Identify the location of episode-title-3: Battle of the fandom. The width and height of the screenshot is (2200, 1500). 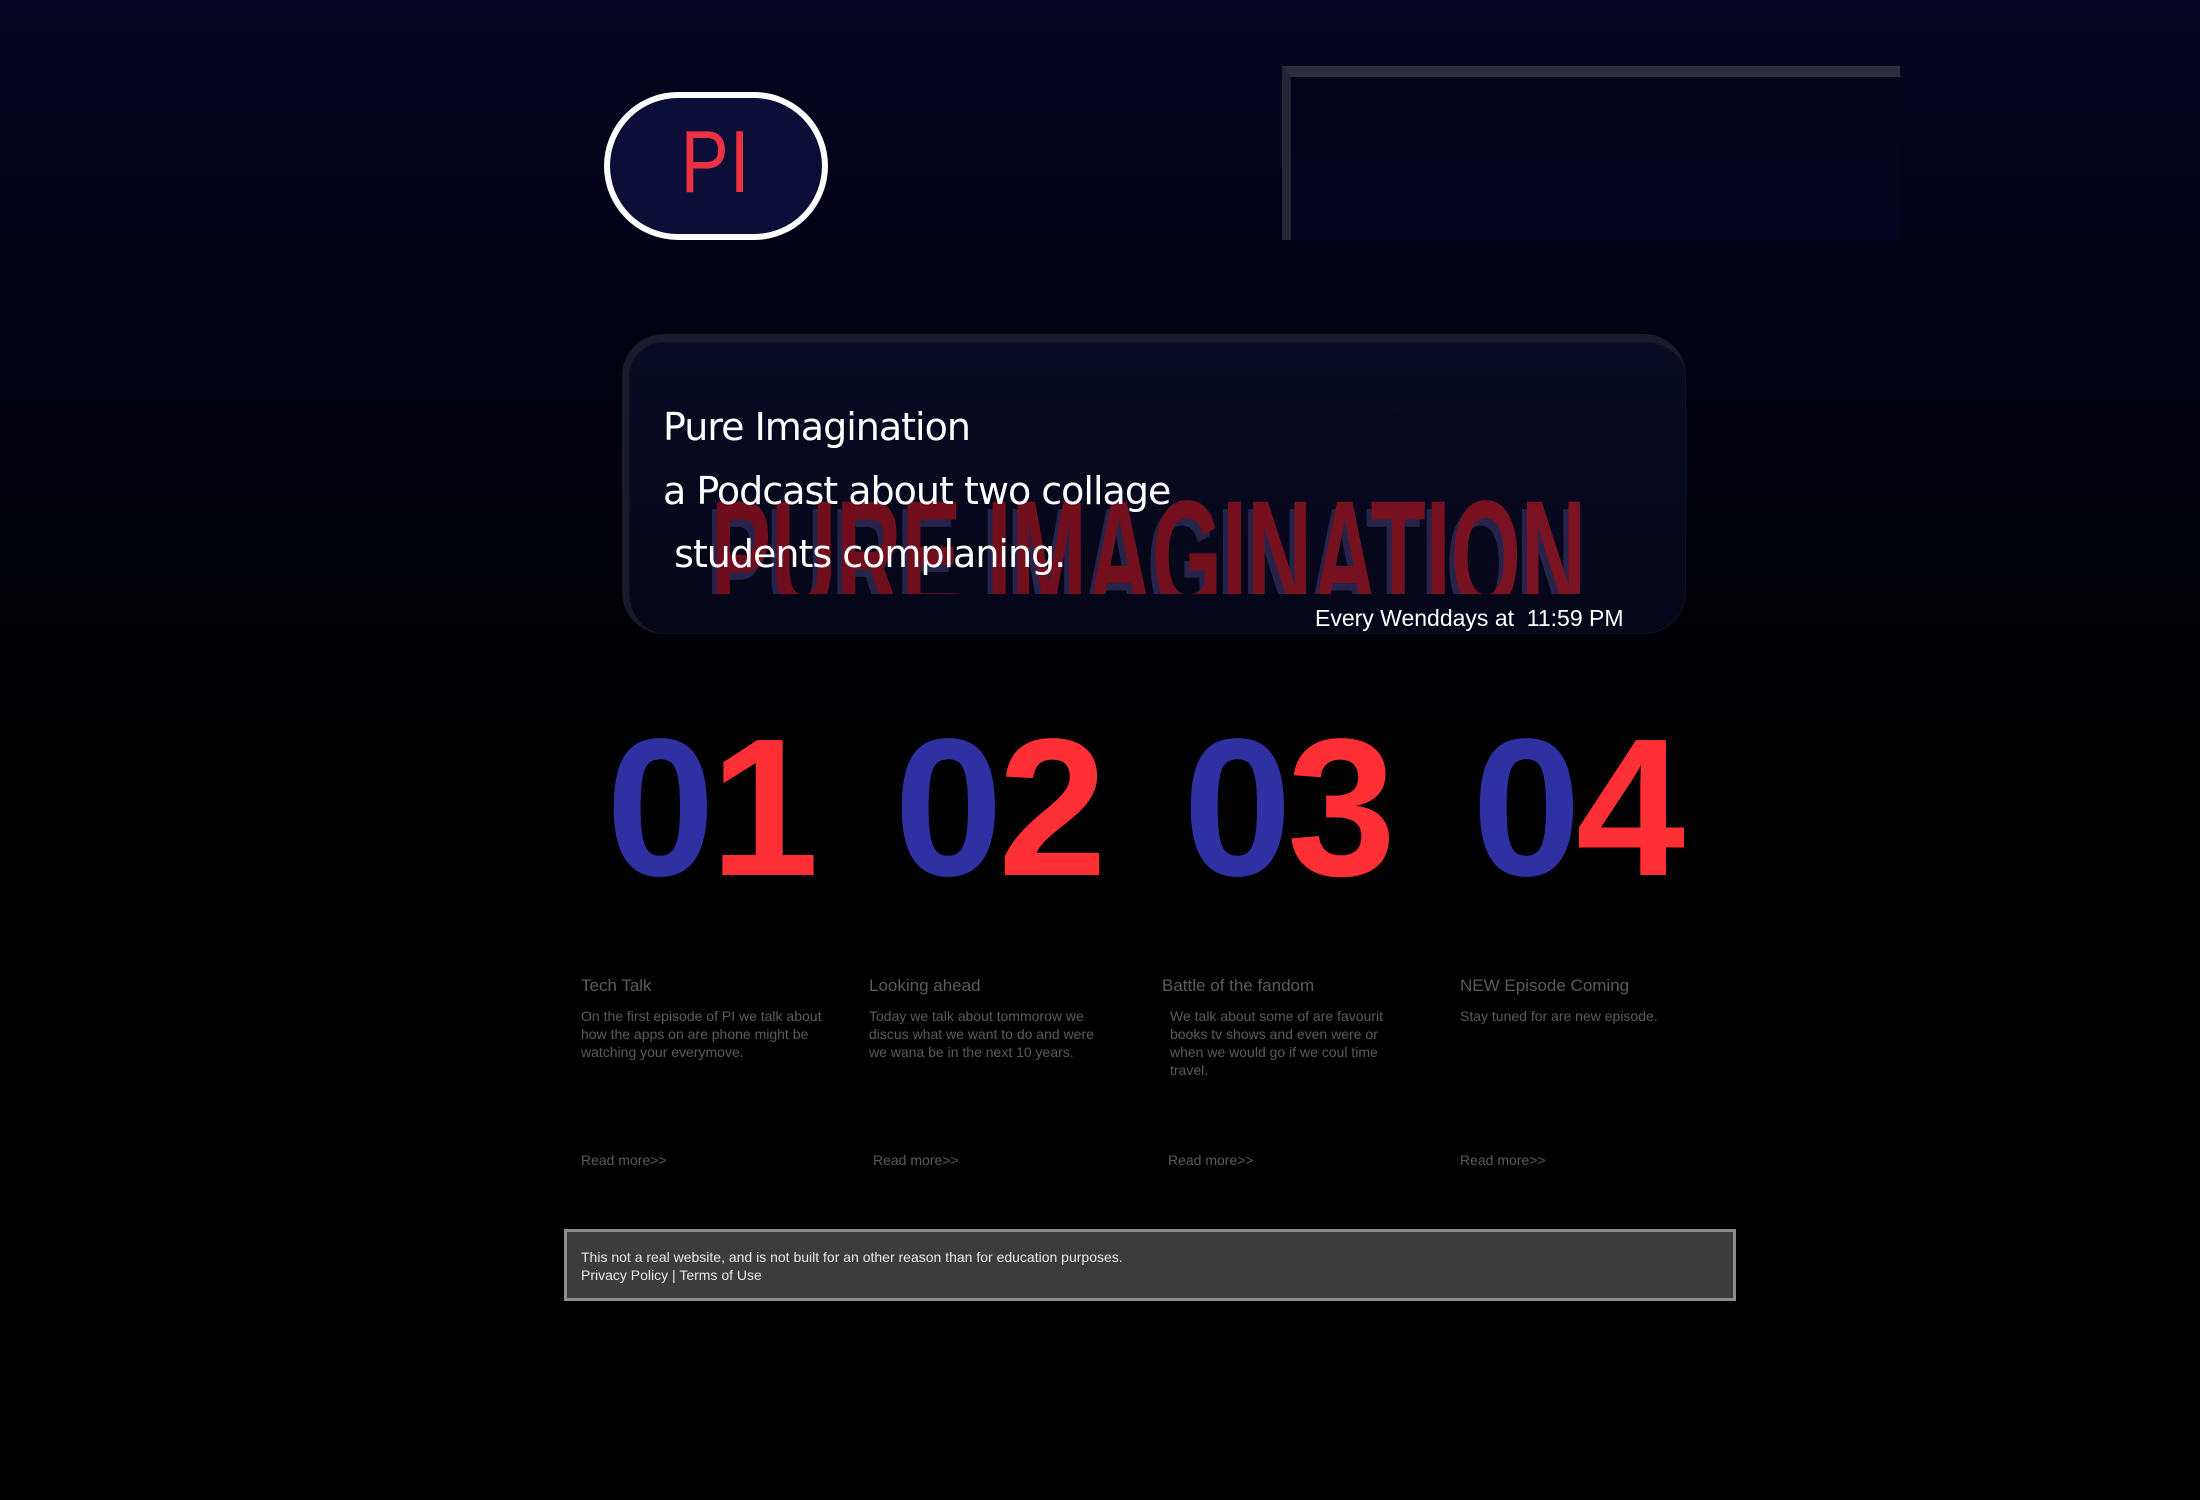
(1238, 985).